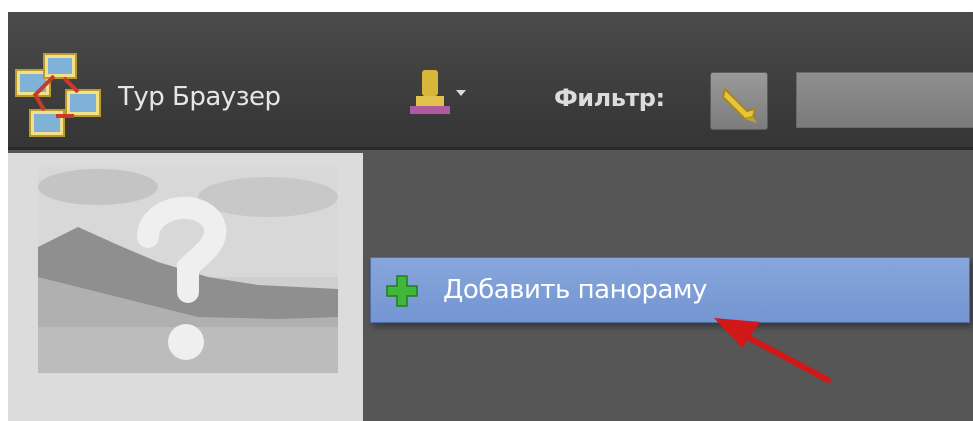 The width and height of the screenshot is (973, 421). I want to click on stamp-dropdown-button, so click(434, 94).